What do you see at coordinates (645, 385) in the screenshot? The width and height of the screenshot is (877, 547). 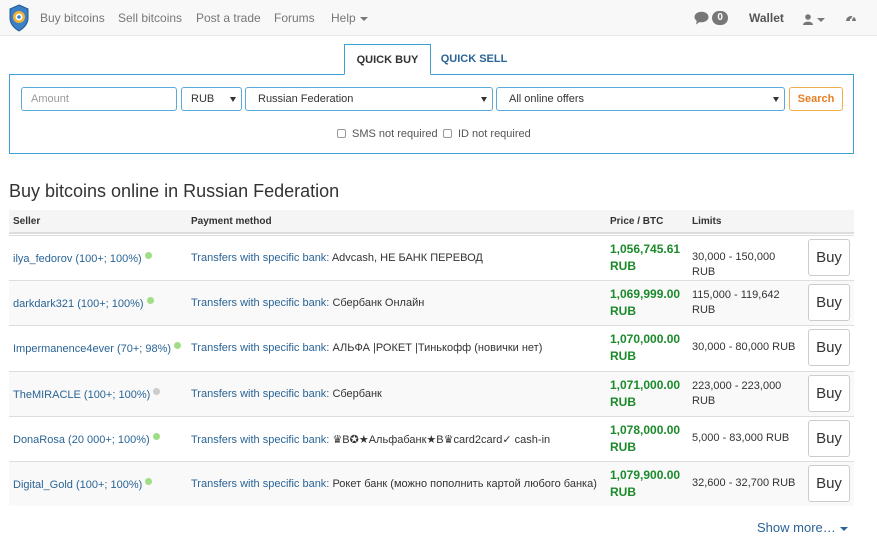 I see `price-value: 1,071,000.00` at bounding box center [645, 385].